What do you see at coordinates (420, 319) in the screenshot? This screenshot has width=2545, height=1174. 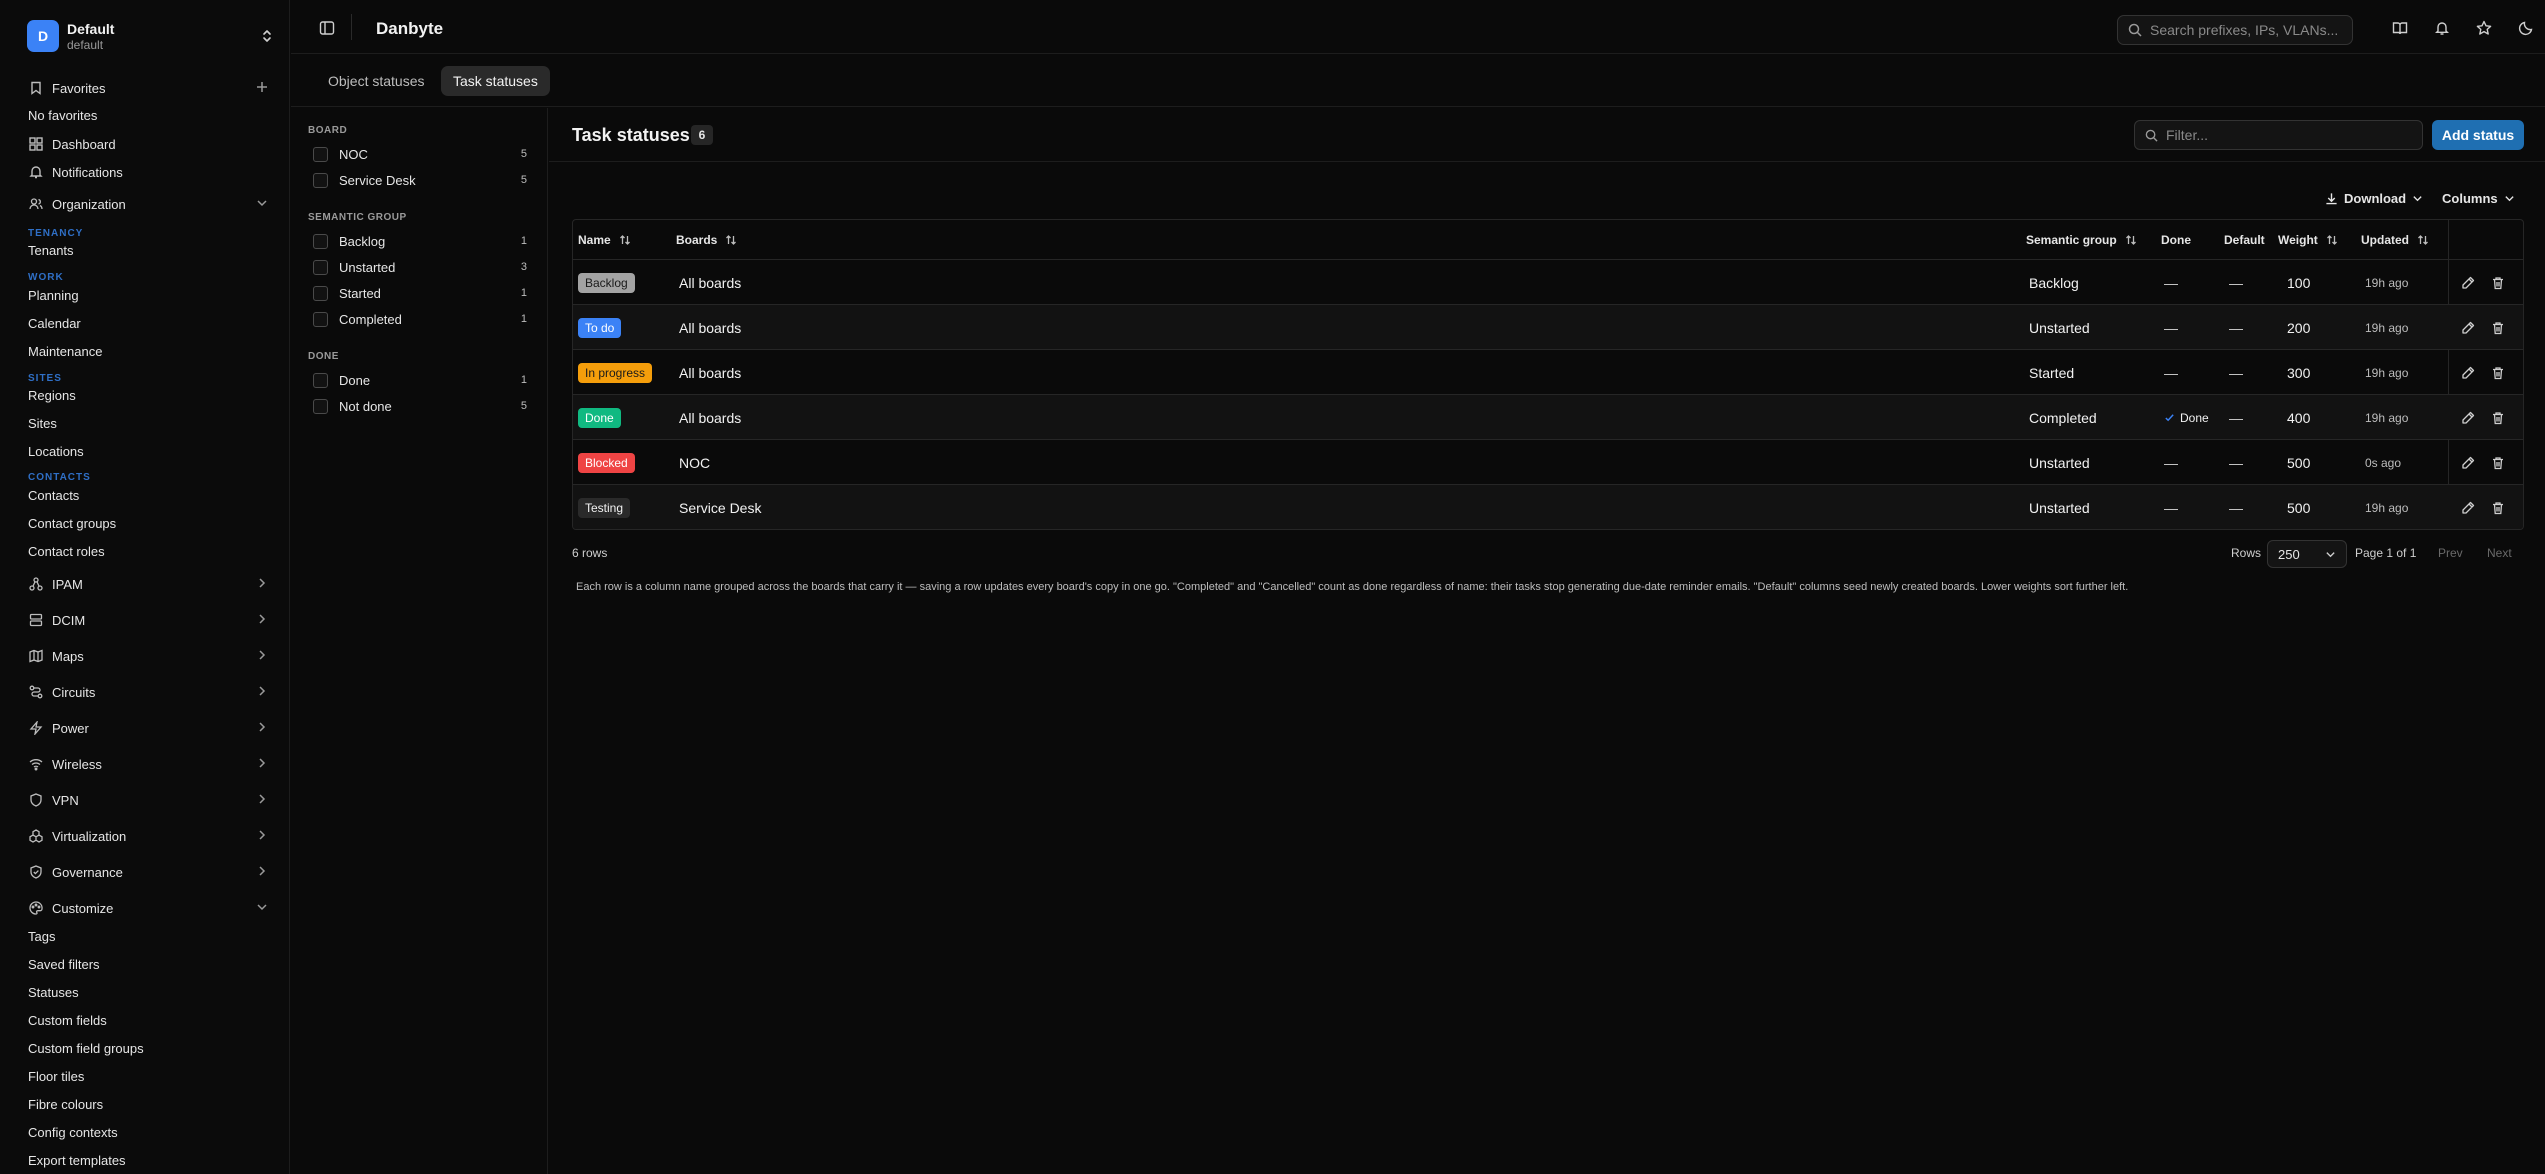 I see `filter-option: Completed 1` at bounding box center [420, 319].